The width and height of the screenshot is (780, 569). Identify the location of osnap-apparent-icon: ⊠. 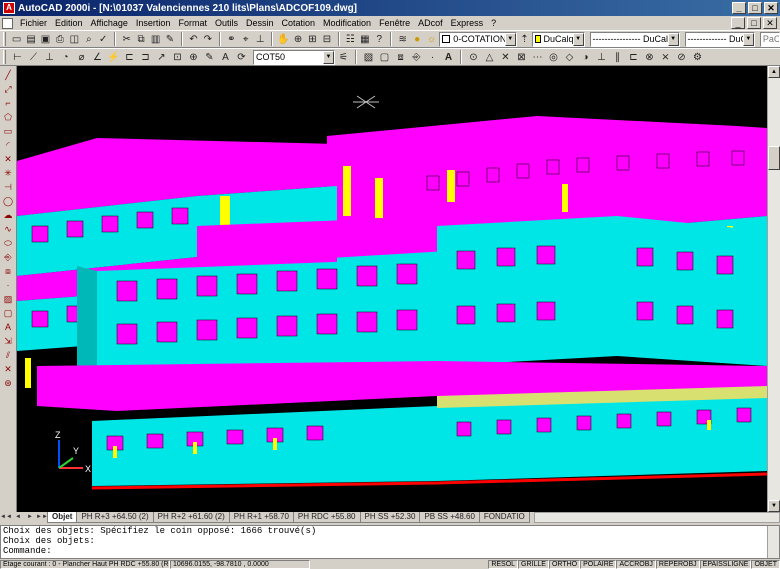
(521, 57).